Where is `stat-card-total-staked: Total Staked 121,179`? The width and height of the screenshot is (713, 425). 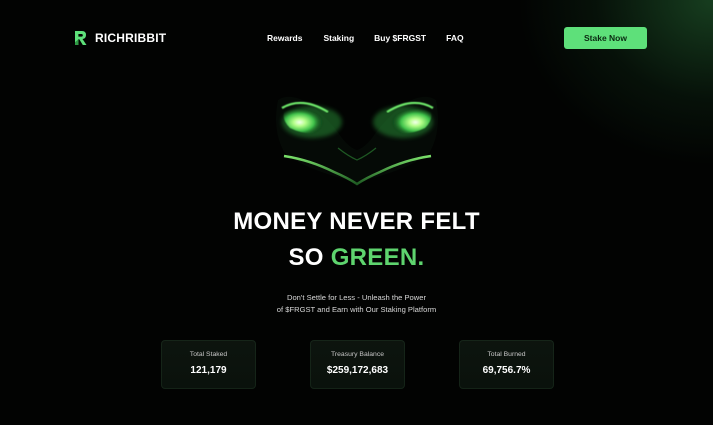 stat-card-total-staked: Total Staked 121,179 is located at coordinates (208, 364).